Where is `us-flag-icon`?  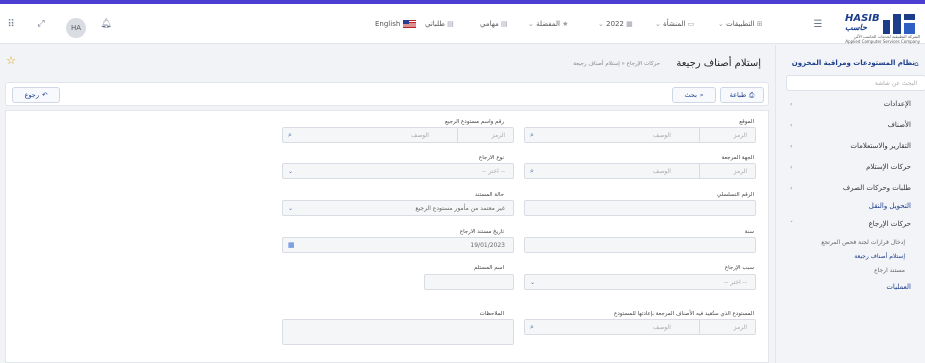 us-flag-icon is located at coordinates (409, 24).